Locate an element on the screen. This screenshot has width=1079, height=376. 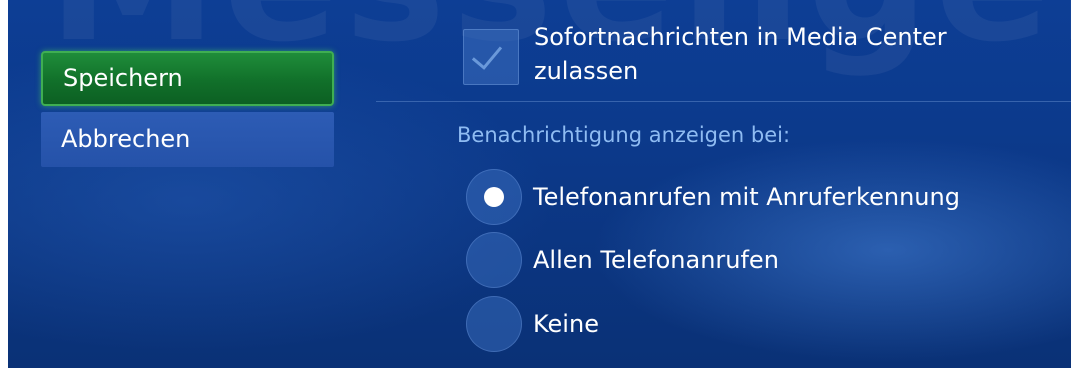
allow-im-checkbox is located at coordinates (491, 57).